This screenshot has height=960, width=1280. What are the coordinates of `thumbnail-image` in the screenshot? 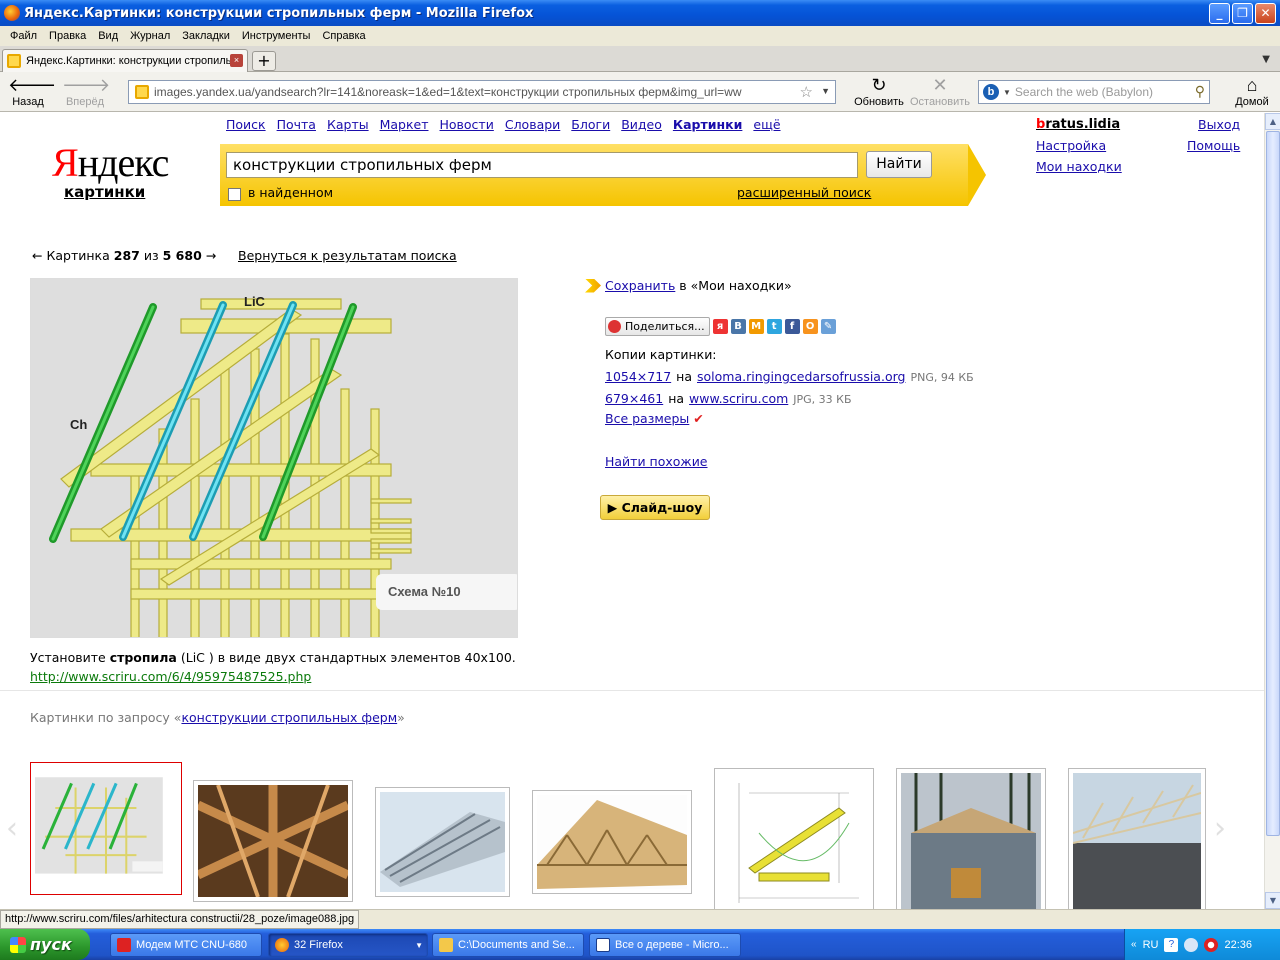 It's located at (273, 841).